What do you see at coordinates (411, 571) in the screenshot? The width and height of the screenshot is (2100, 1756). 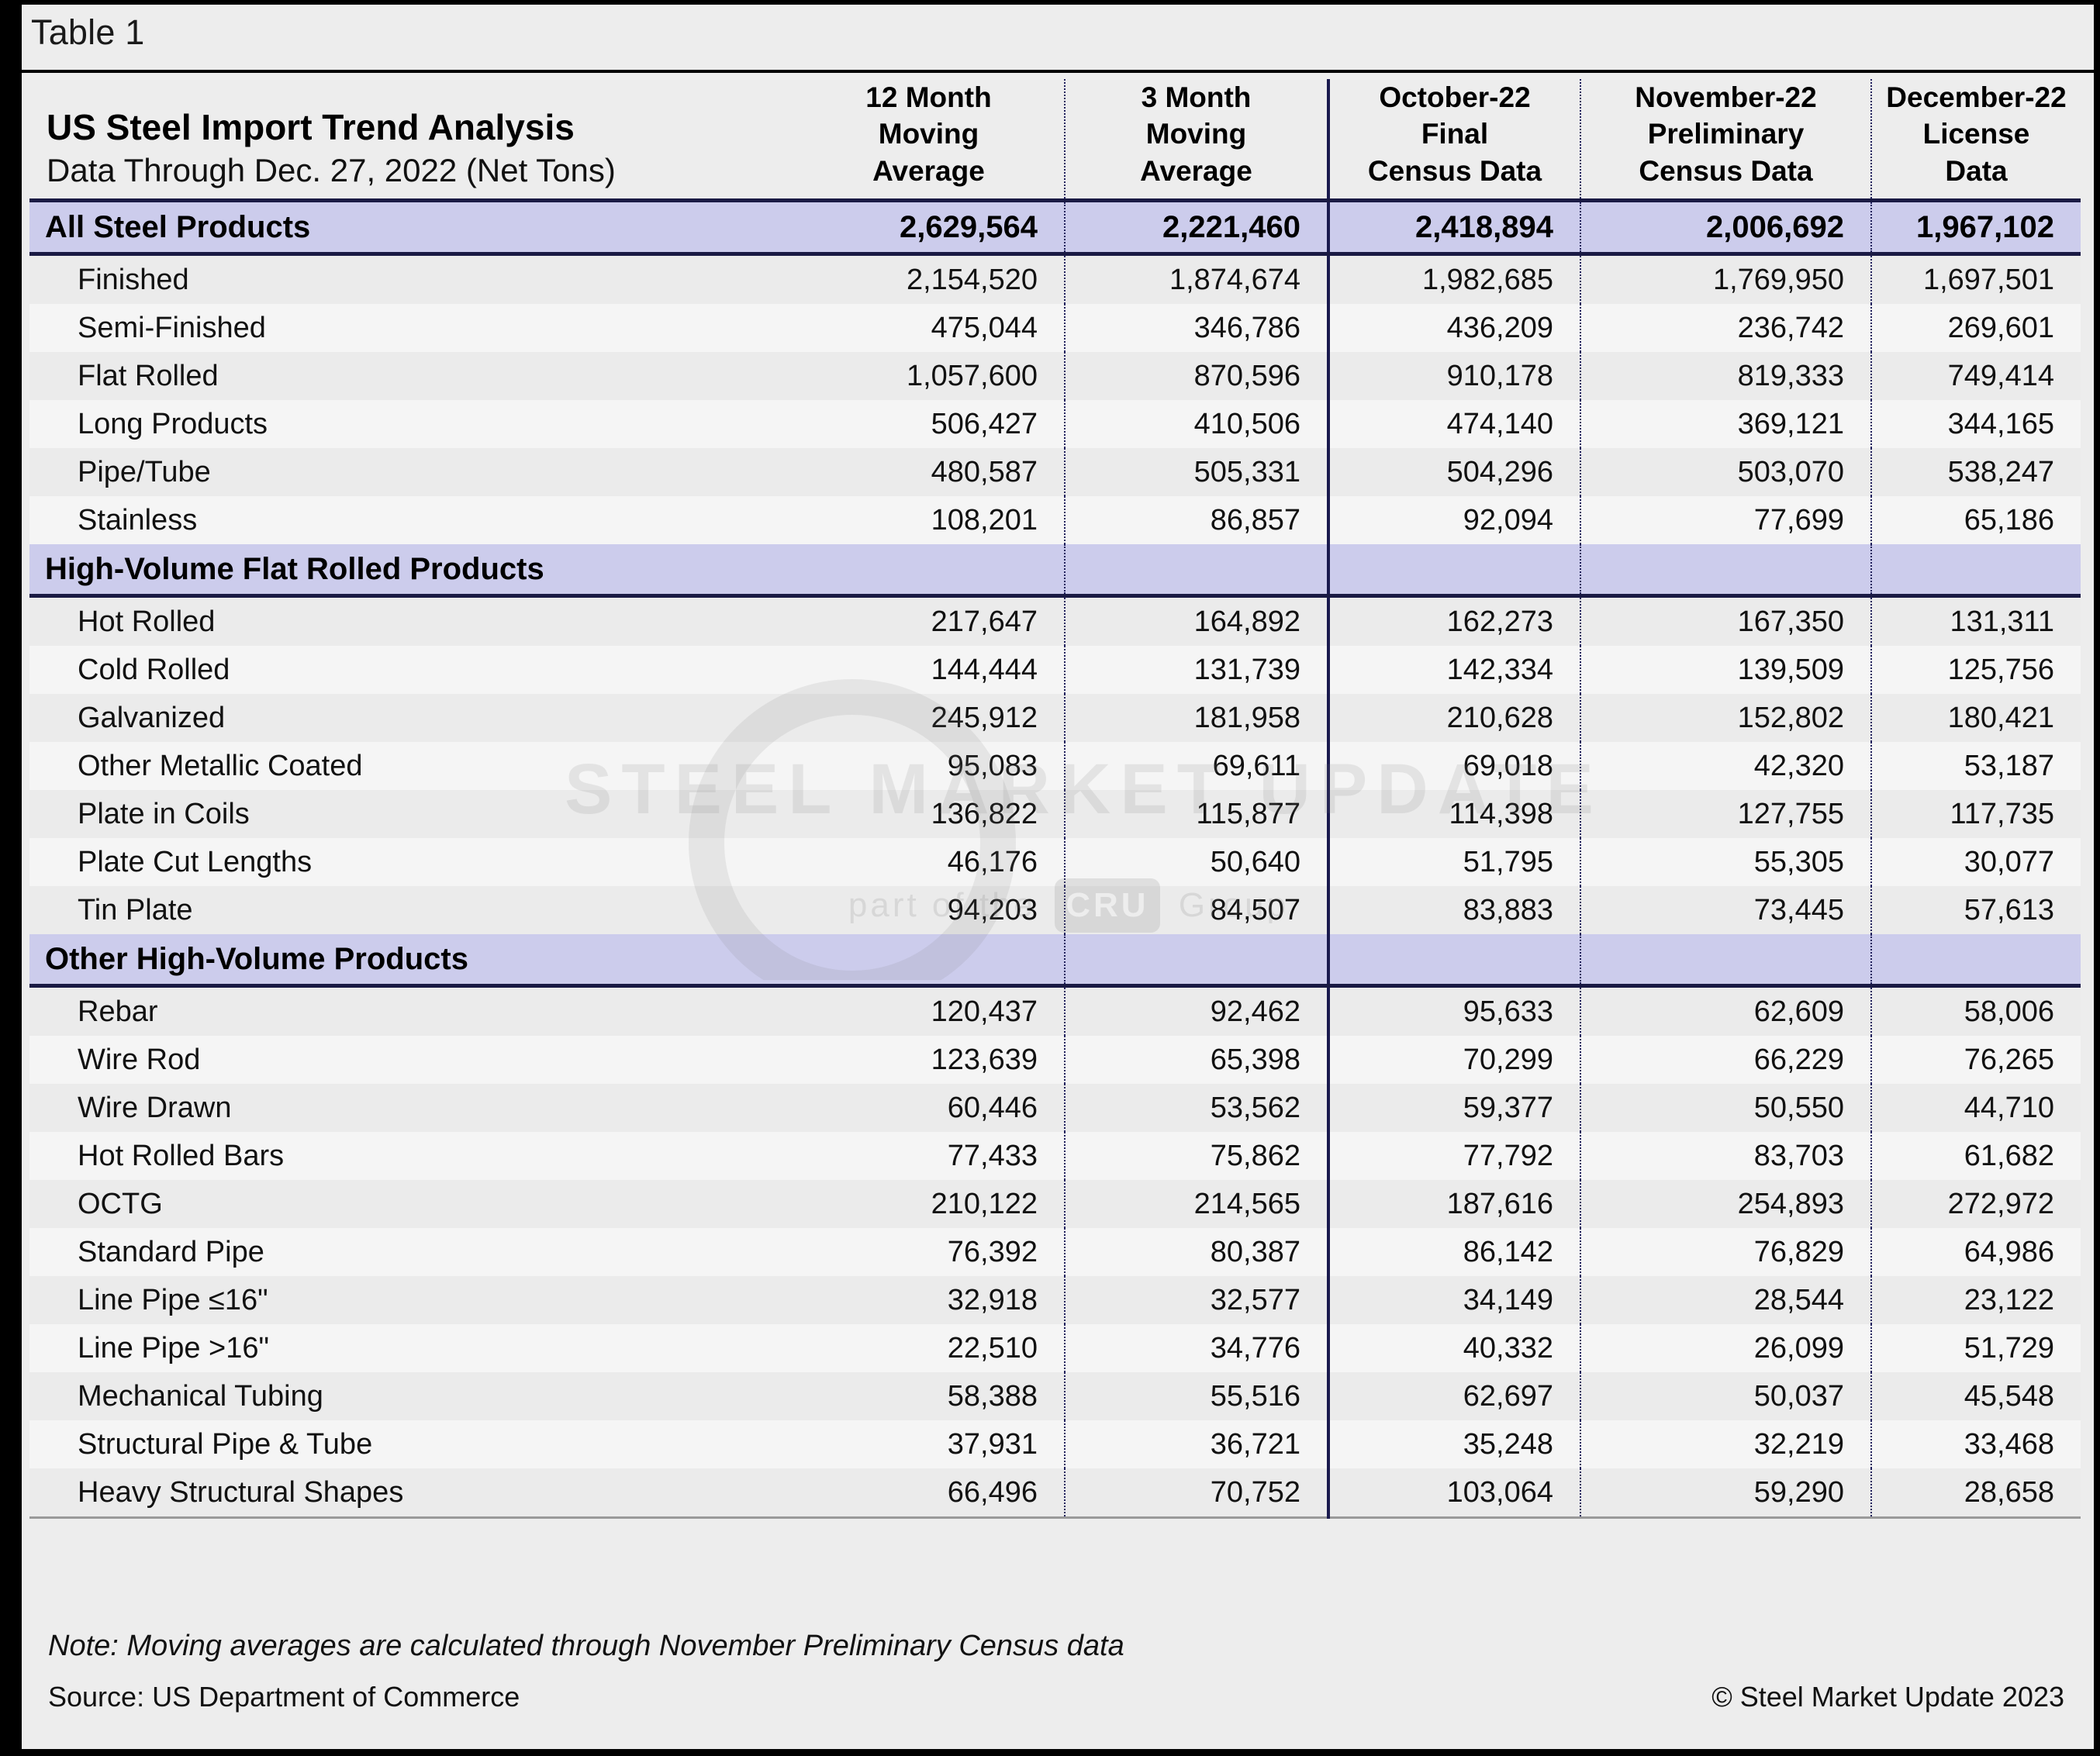 I see `group-label: High-Volume Flat Rolled Products` at bounding box center [411, 571].